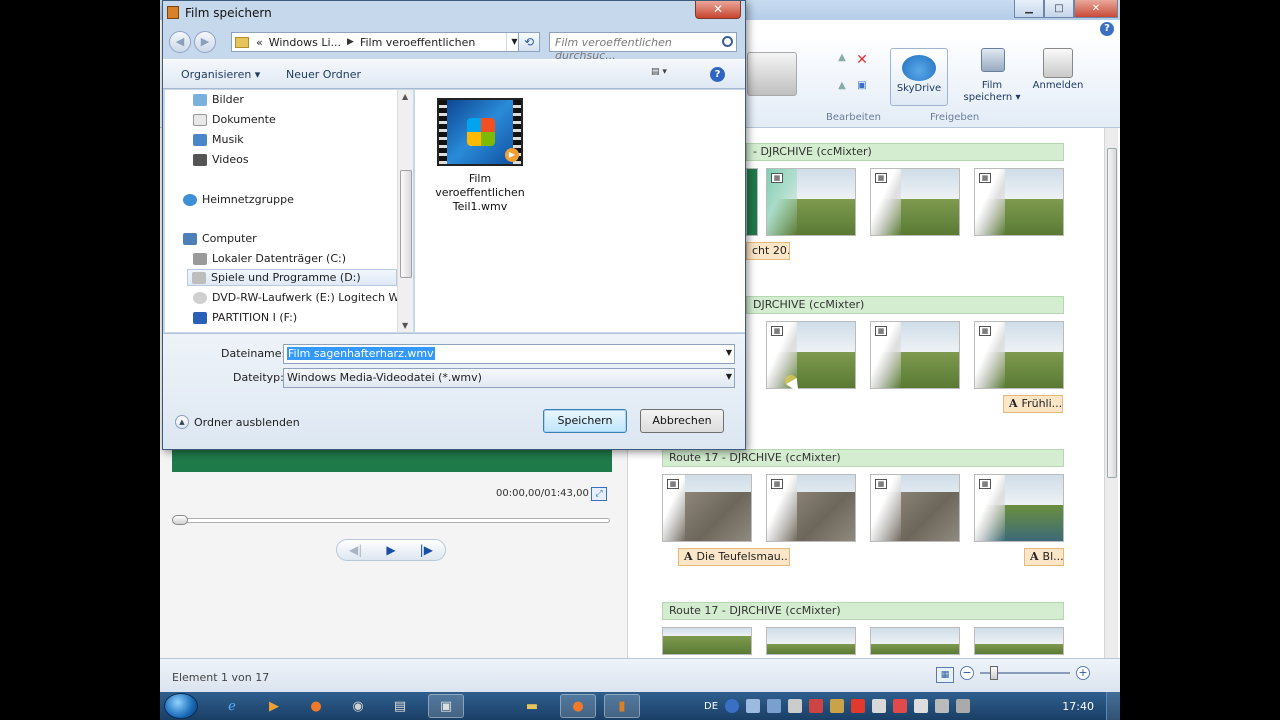 Image resolution: width=1280 pixels, height=720 pixels. I want to click on fullscreen-icon: ⤢, so click(599, 494).